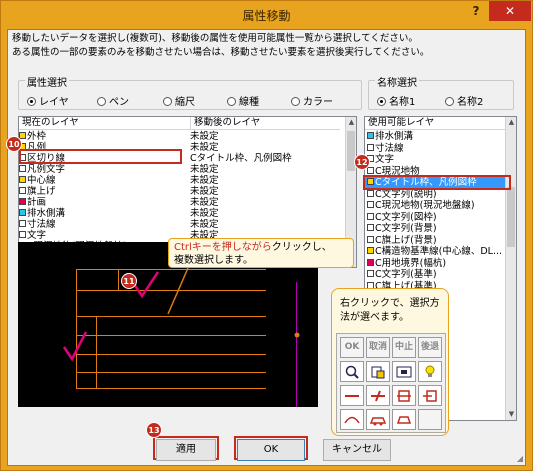 This screenshot has width=533, height=471. I want to click on current-layer-row: 排水側溝 未設定, so click(182, 213).